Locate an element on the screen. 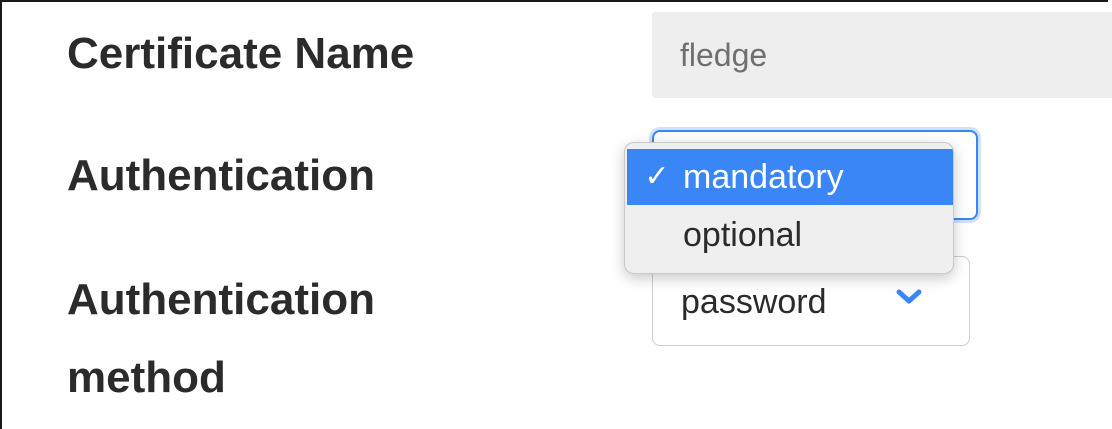 This screenshot has width=1112, height=429. check-icon: ✓ is located at coordinates (657, 176).